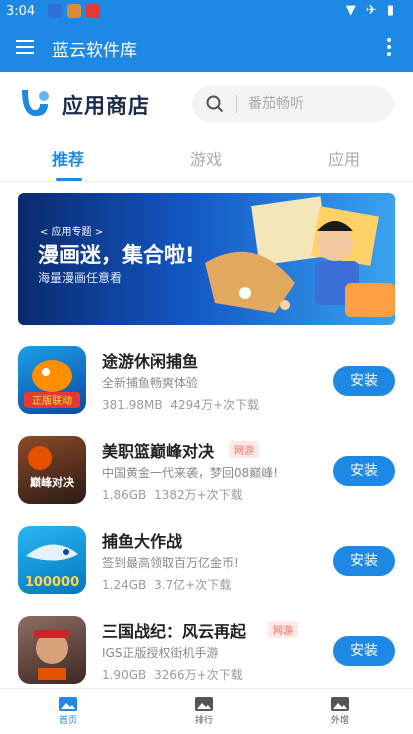 The height and width of the screenshot is (734, 413). I want to click on download-notification-icon, so click(55, 11).